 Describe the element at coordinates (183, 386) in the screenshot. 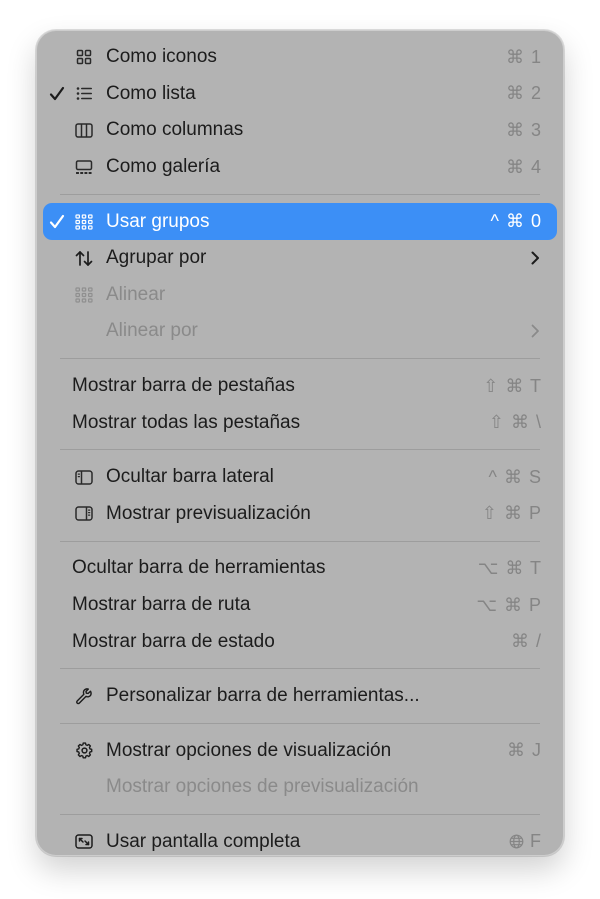

I see `menu-item-label: Mostrar barra de pestañas` at that location.